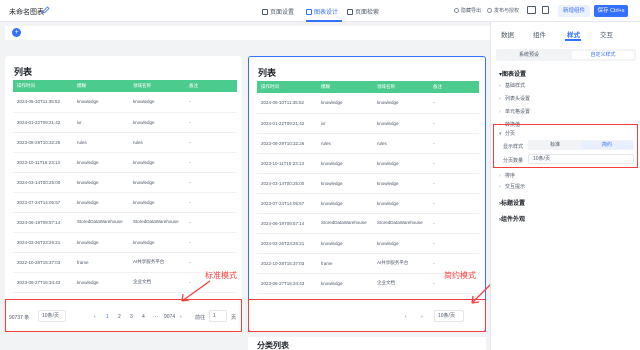  I want to click on item-tooltip: › 交互提示, so click(512, 186).